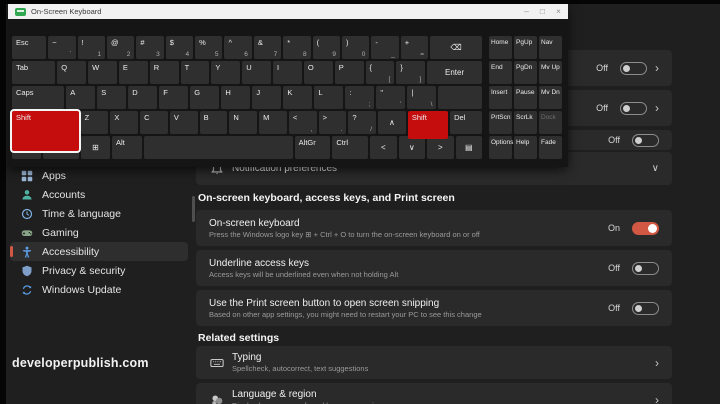  What do you see at coordinates (411, 72) in the screenshot?
I see `key-right-bracket: }]` at bounding box center [411, 72].